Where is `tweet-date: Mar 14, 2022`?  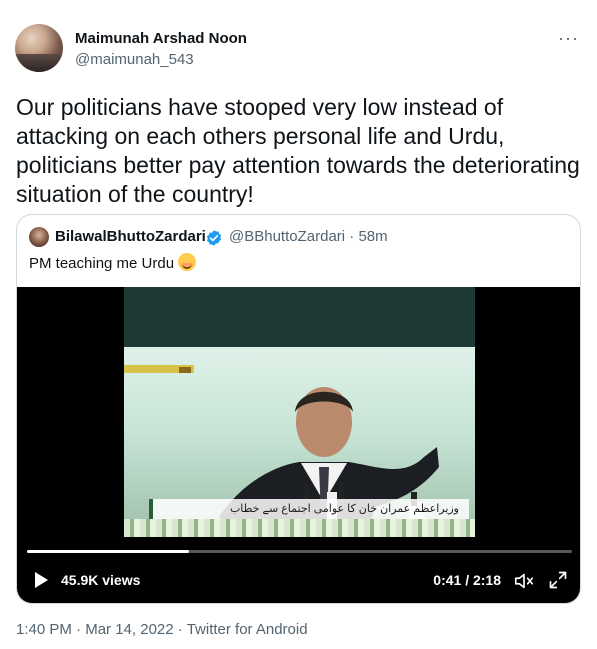
tweet-date: Mar 14, 2022 is located at coordinates (129, 629).